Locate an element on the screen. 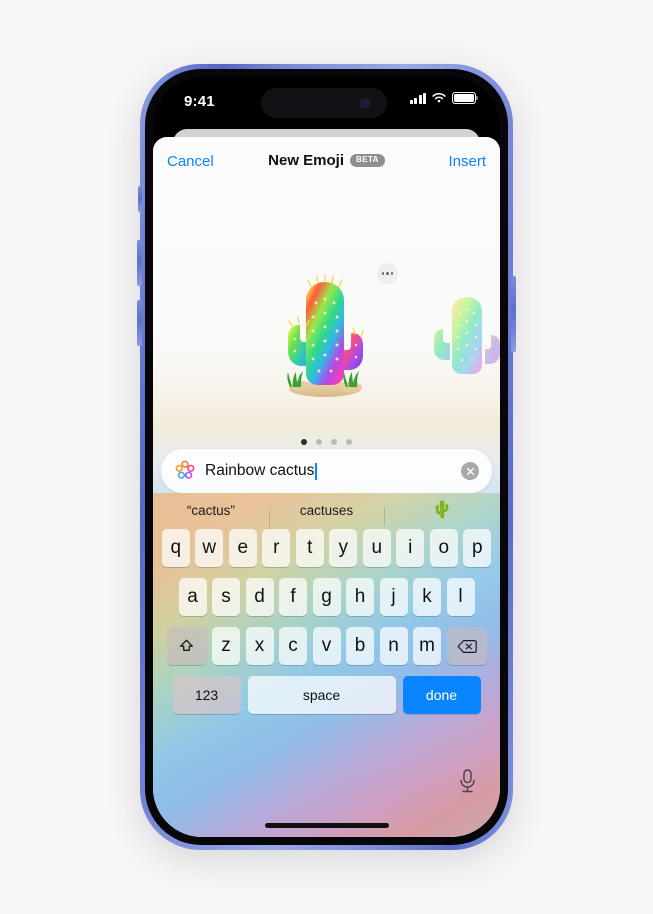 The image size is (653, 914). key-q: q is located at coordinates (175, 548).